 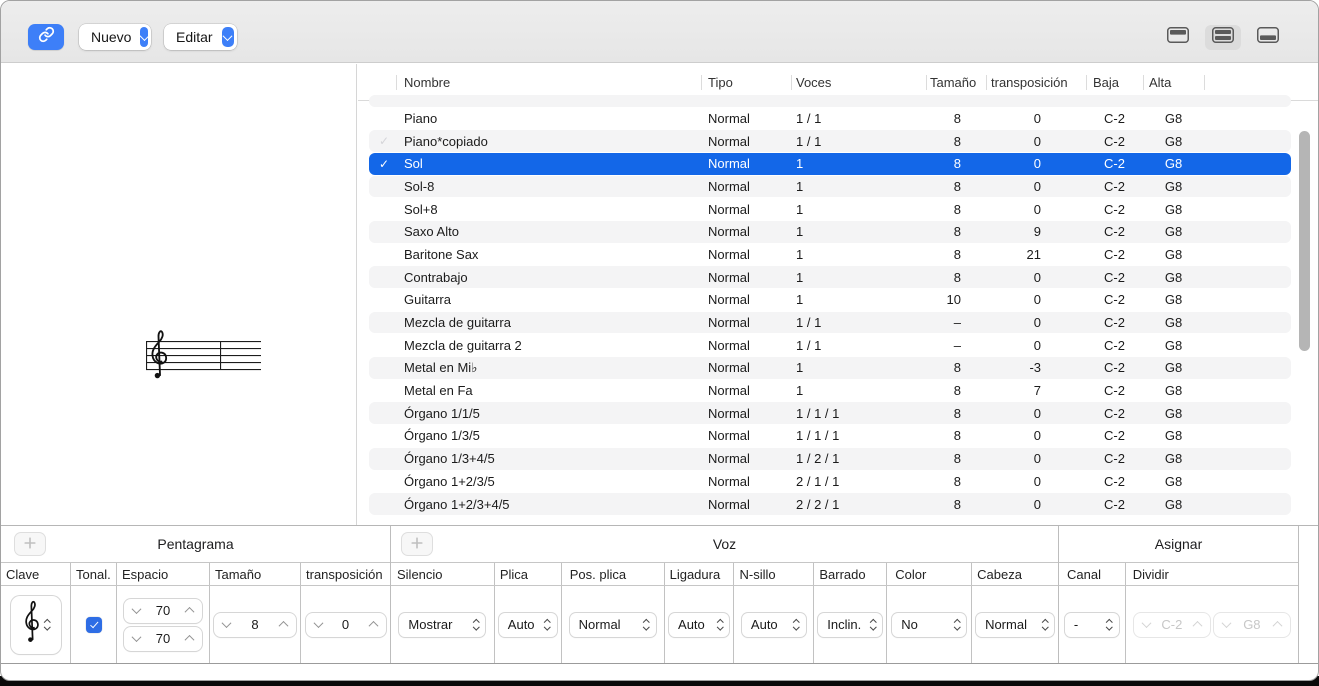 What do you see at coordinates (200, 37) in the screenshot?
I see `edit-button: Editar` at bounding box center [200, 37].